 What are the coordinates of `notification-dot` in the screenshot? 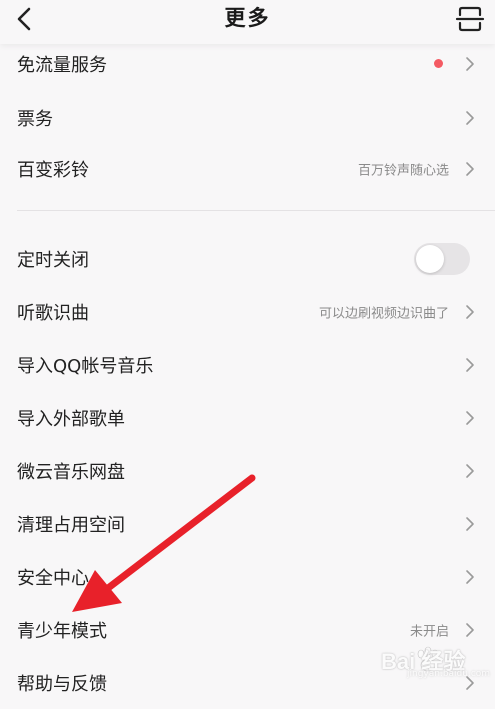 It's located at (438, 63).